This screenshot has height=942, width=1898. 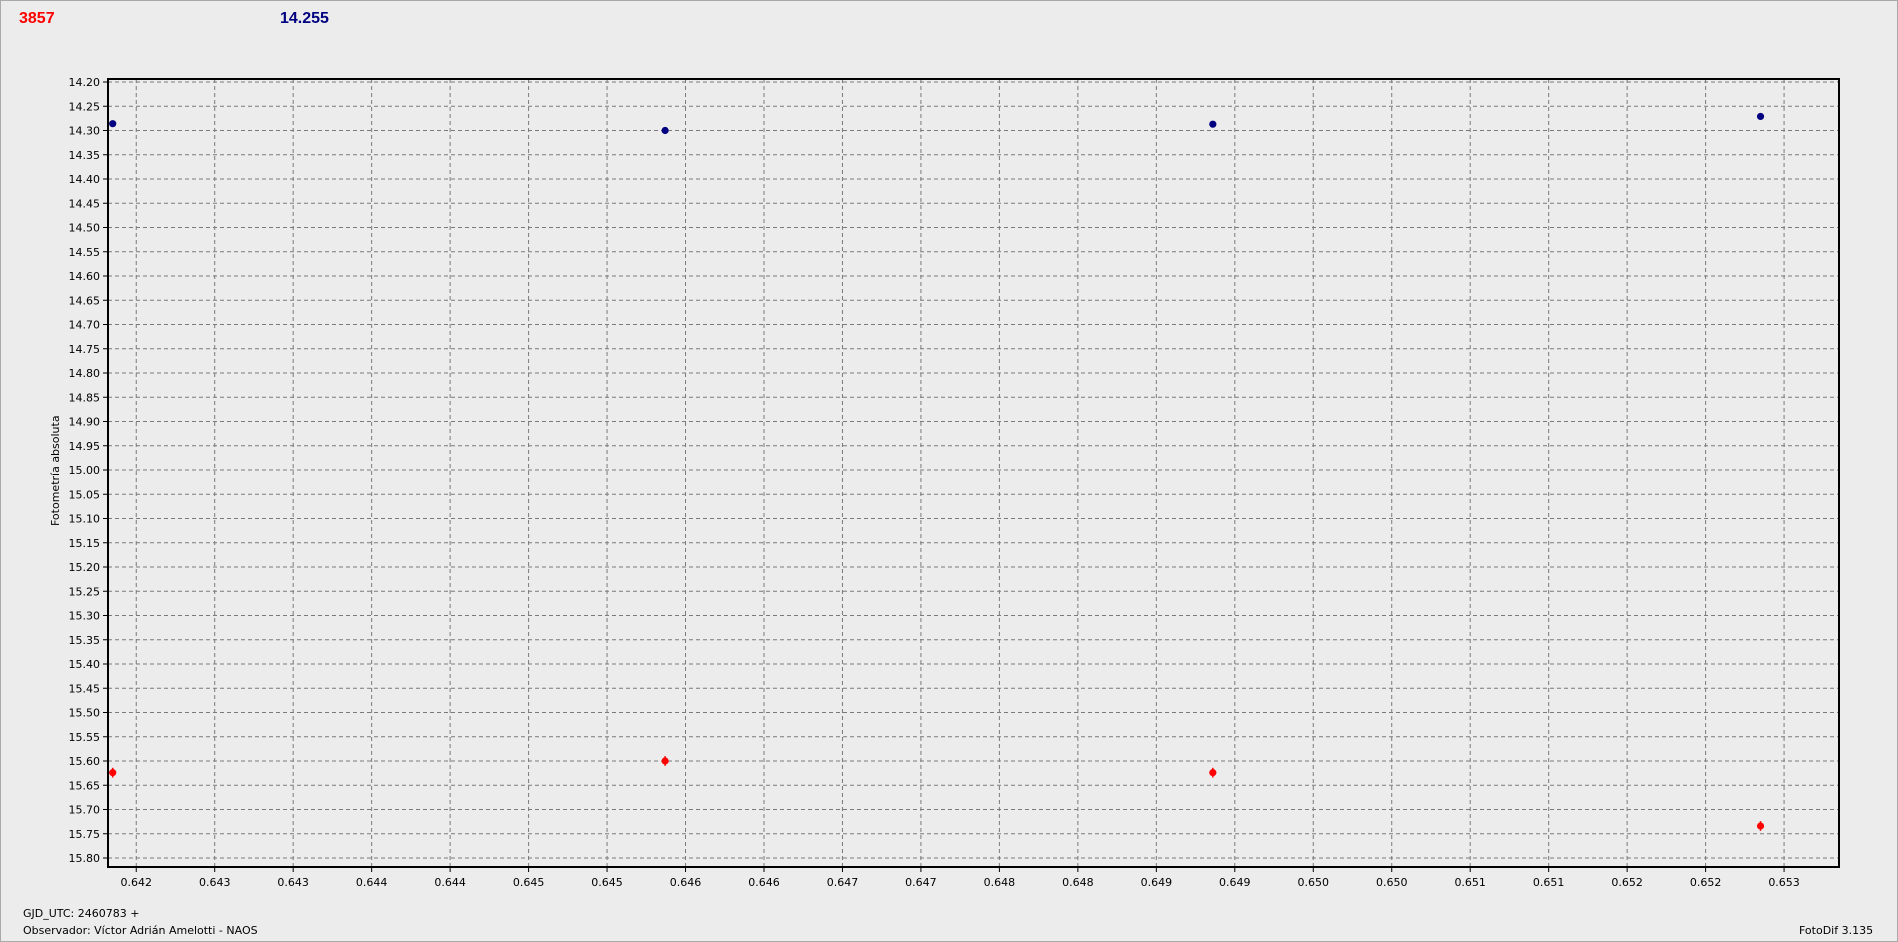 What do you see at coordinates (85, 325) in the screenshot?
I see `y-tick-label: 14.70` at bounding box center [85, 325].